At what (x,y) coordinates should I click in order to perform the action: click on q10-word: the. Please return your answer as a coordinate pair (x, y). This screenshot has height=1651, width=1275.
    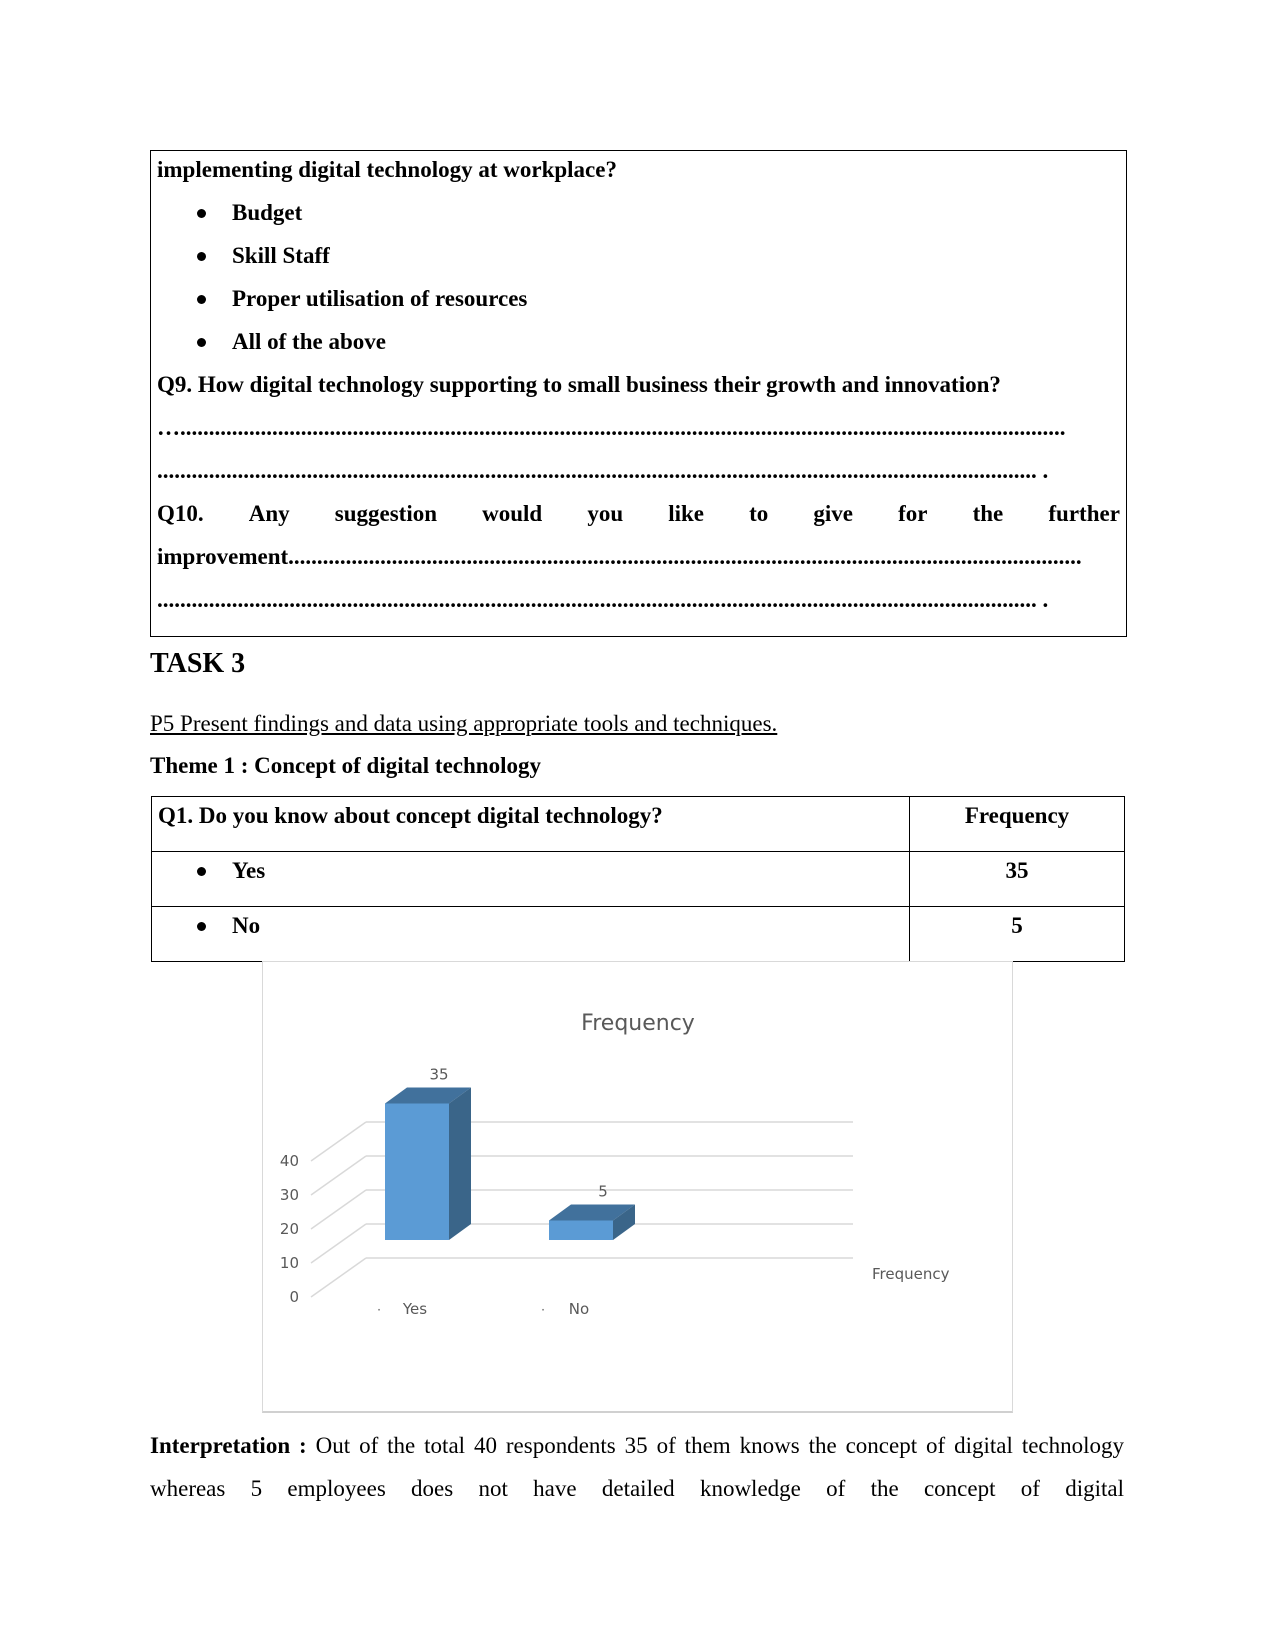
    Looking at the image, I should click on (988, 513).